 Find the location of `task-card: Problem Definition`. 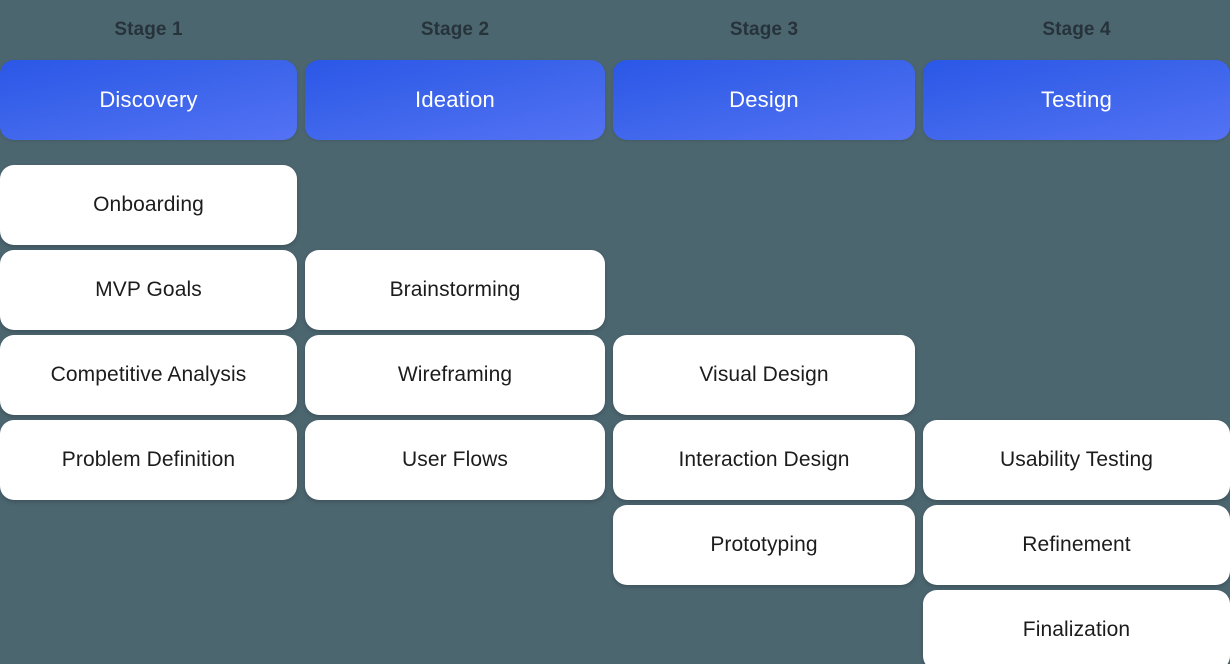

task-card: Problem Definition is located at coordinates (148, 460).